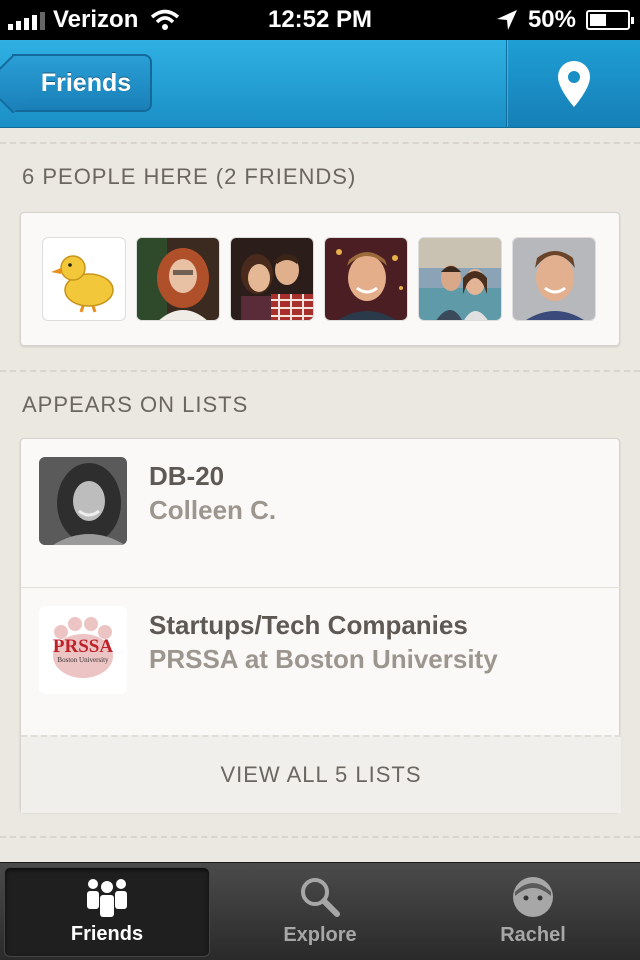  I want to click on tab-profile: Rachel, so click(533, 912).